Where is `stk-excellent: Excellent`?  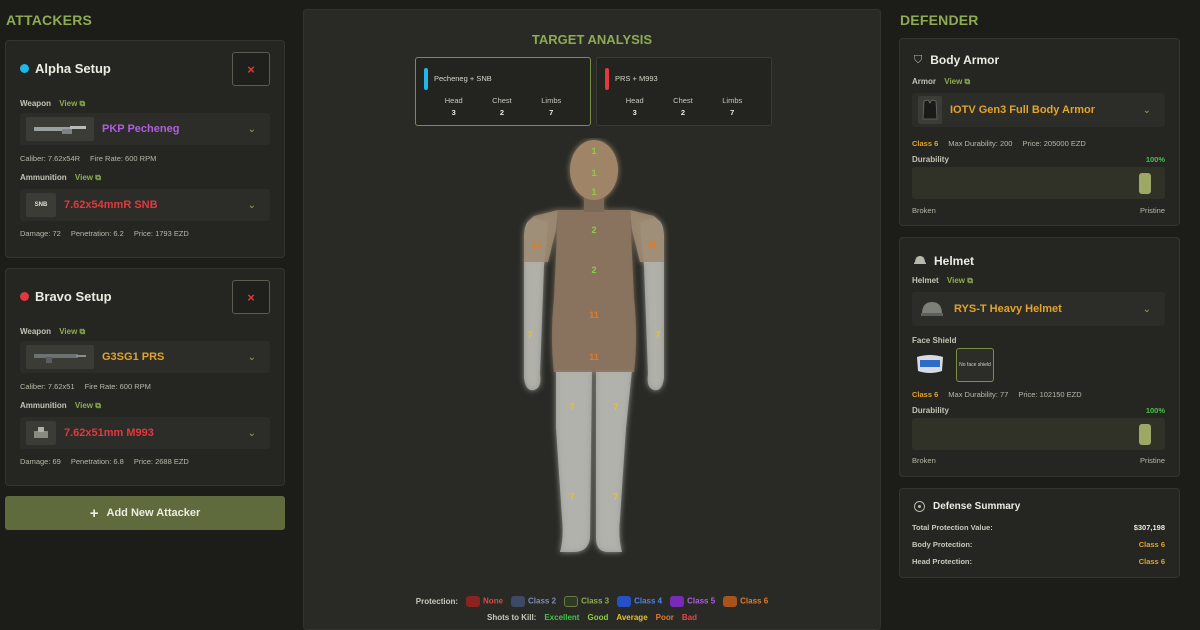 stk-excellent: Excellent is located at coordinates (562, 617).